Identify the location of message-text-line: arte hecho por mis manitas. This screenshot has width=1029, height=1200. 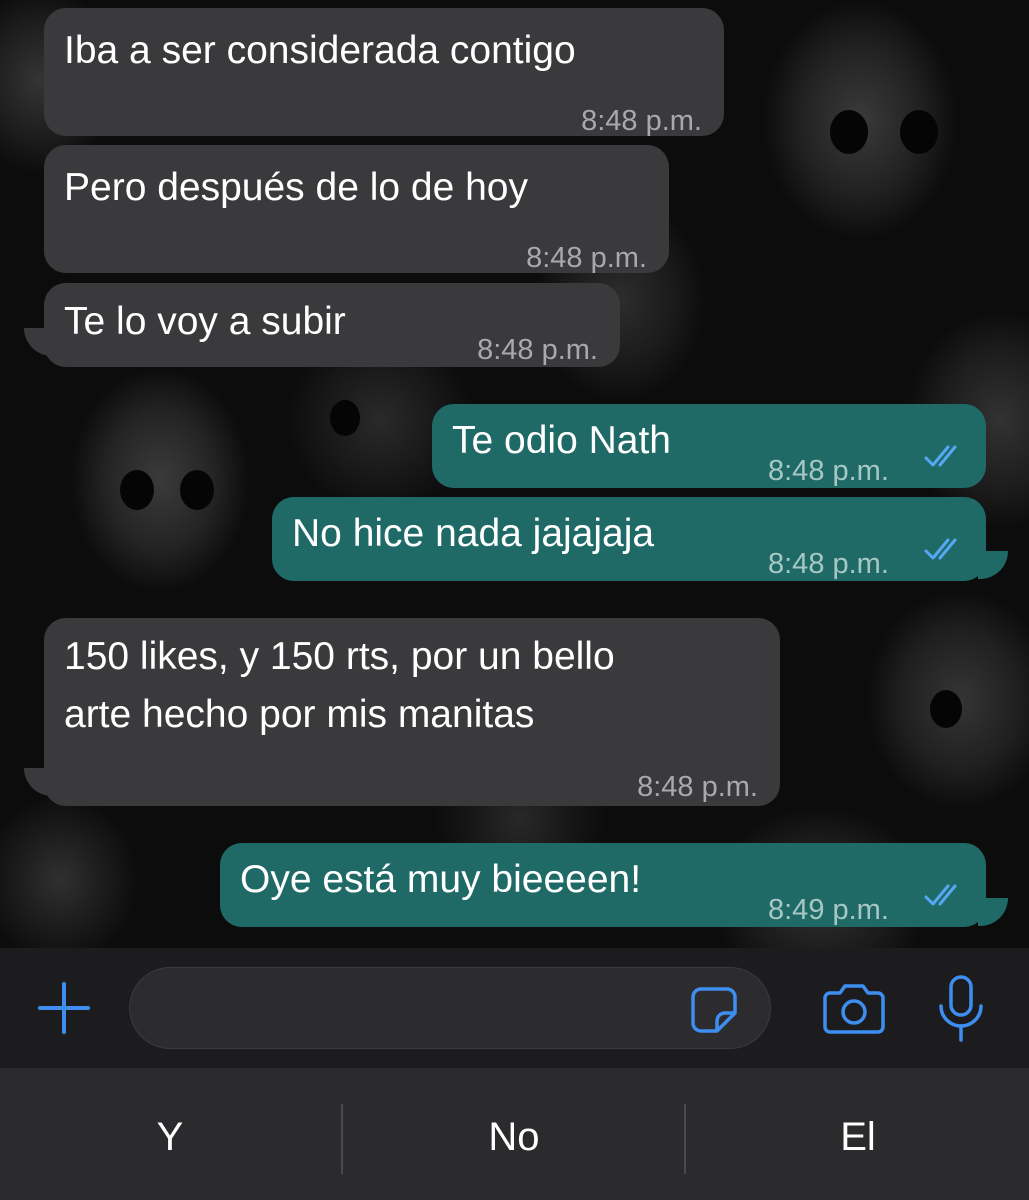
(299, 714).